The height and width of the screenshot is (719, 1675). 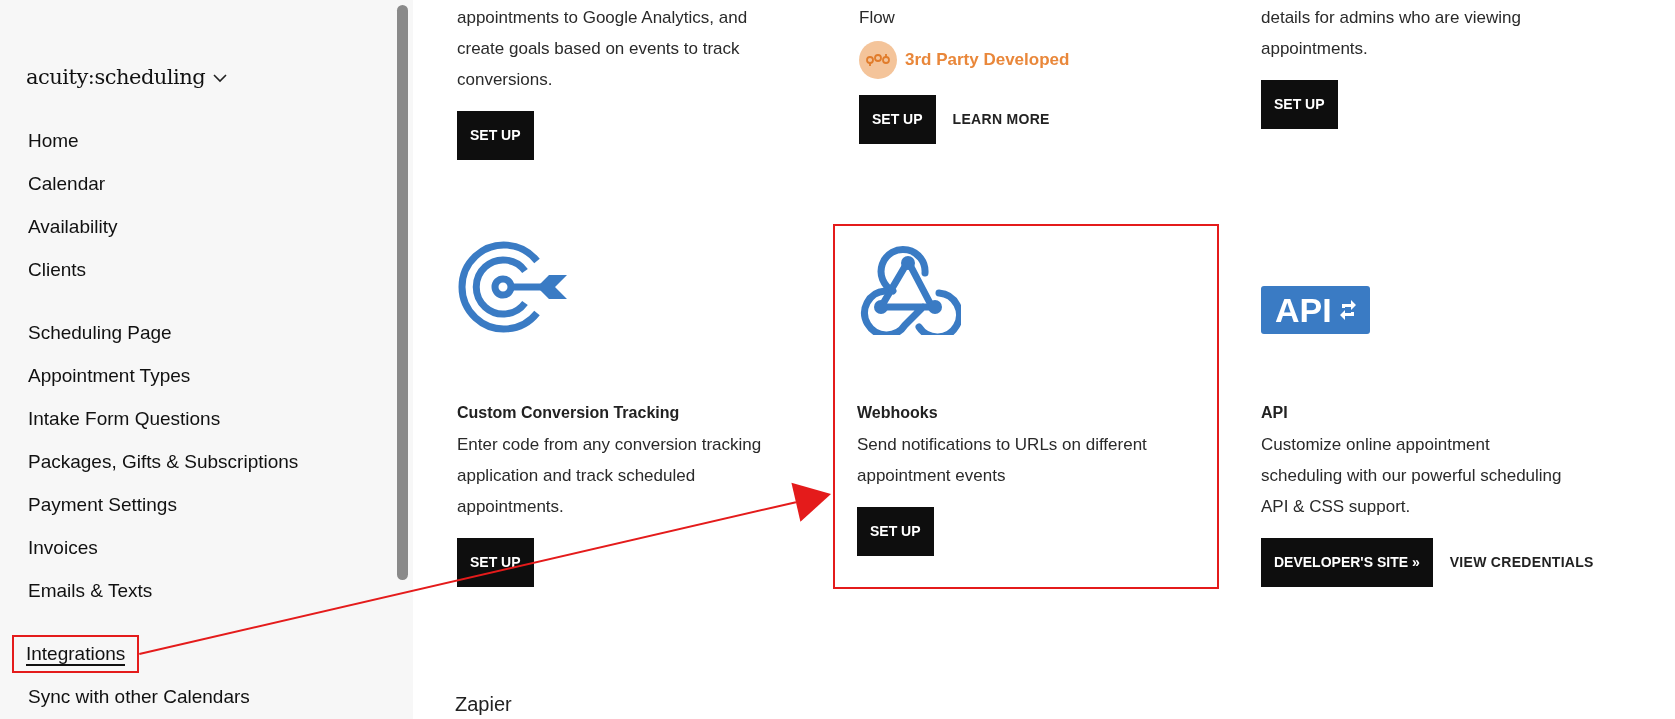 What do you see at coordinates (898, 413) in the screenshot?
I see `card-title: Webhooks` at bounding box center [898, 413].